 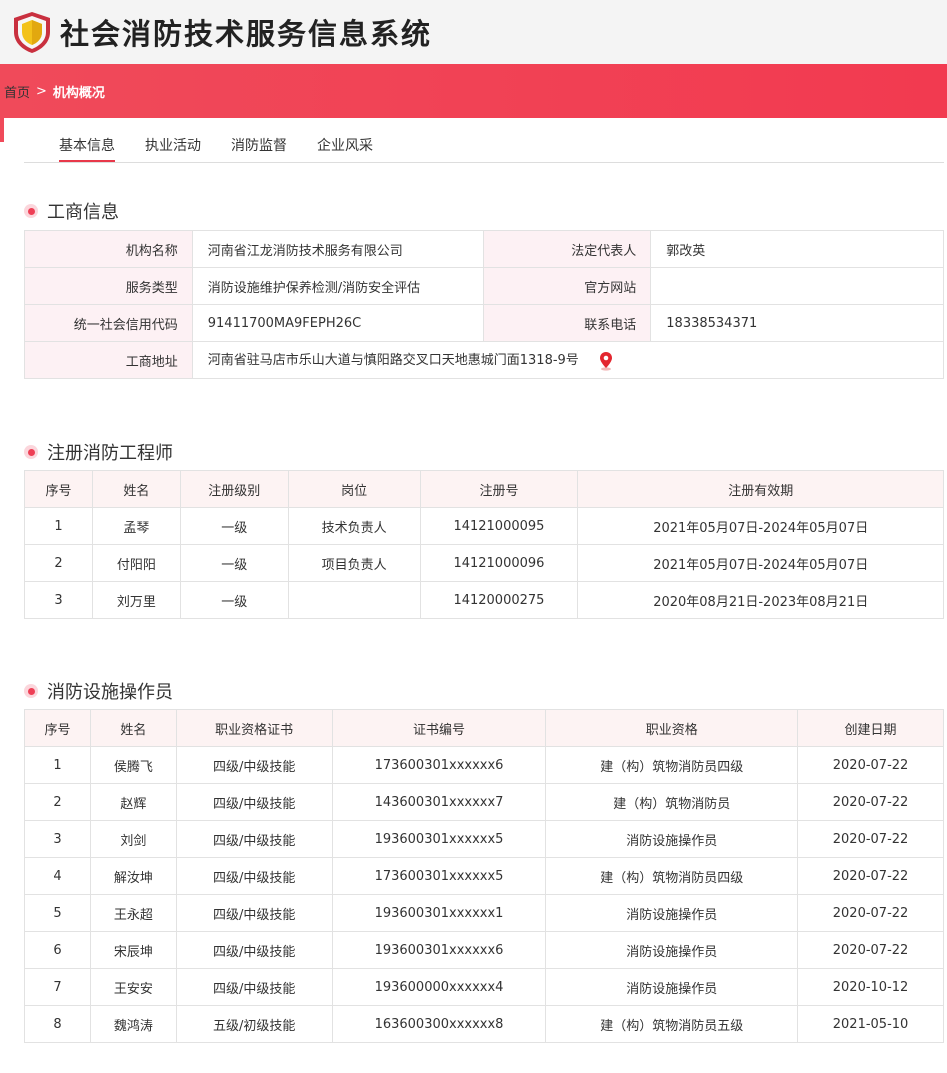 What do you see at coordinates (337, 249) in the screenshot?
I see `org-name-value: 河南省江龙消防技术服务有限公司` at bounding box center [337, 249].